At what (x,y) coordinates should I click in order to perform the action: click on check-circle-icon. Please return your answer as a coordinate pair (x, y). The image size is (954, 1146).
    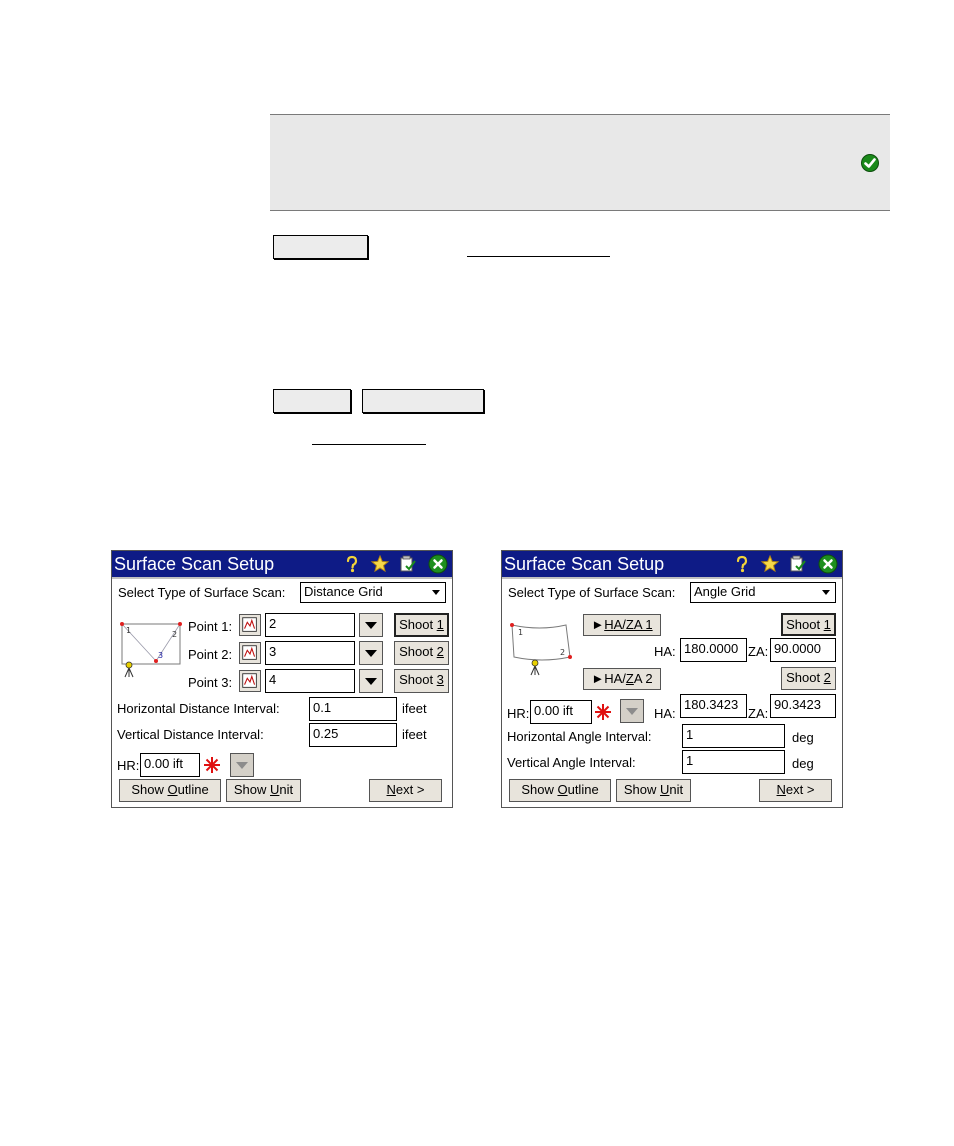
    Looking at the image, I should click on (870, 163).